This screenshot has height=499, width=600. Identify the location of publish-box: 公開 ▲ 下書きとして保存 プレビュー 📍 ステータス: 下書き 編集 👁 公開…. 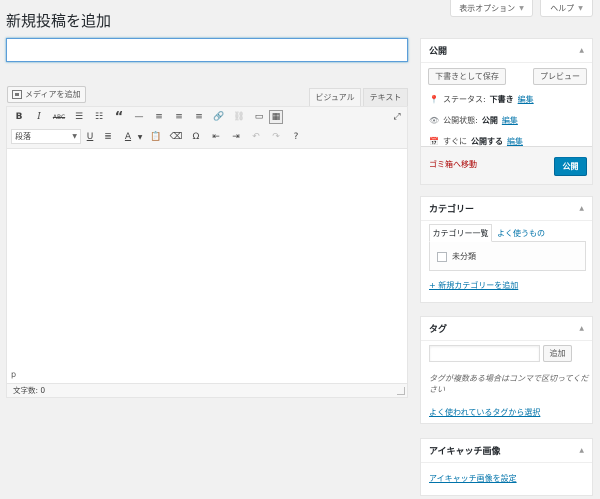
(506, 111).